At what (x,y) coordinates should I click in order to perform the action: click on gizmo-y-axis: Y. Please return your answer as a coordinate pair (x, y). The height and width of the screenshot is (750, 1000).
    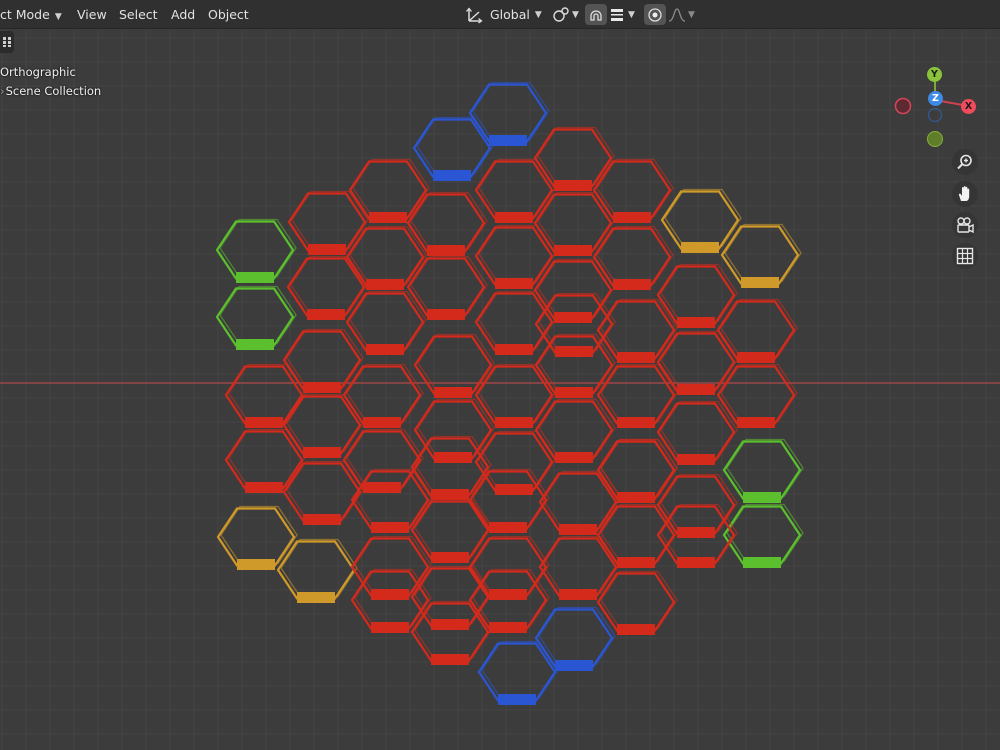
    Looking at the image, I should click on (934, 74).